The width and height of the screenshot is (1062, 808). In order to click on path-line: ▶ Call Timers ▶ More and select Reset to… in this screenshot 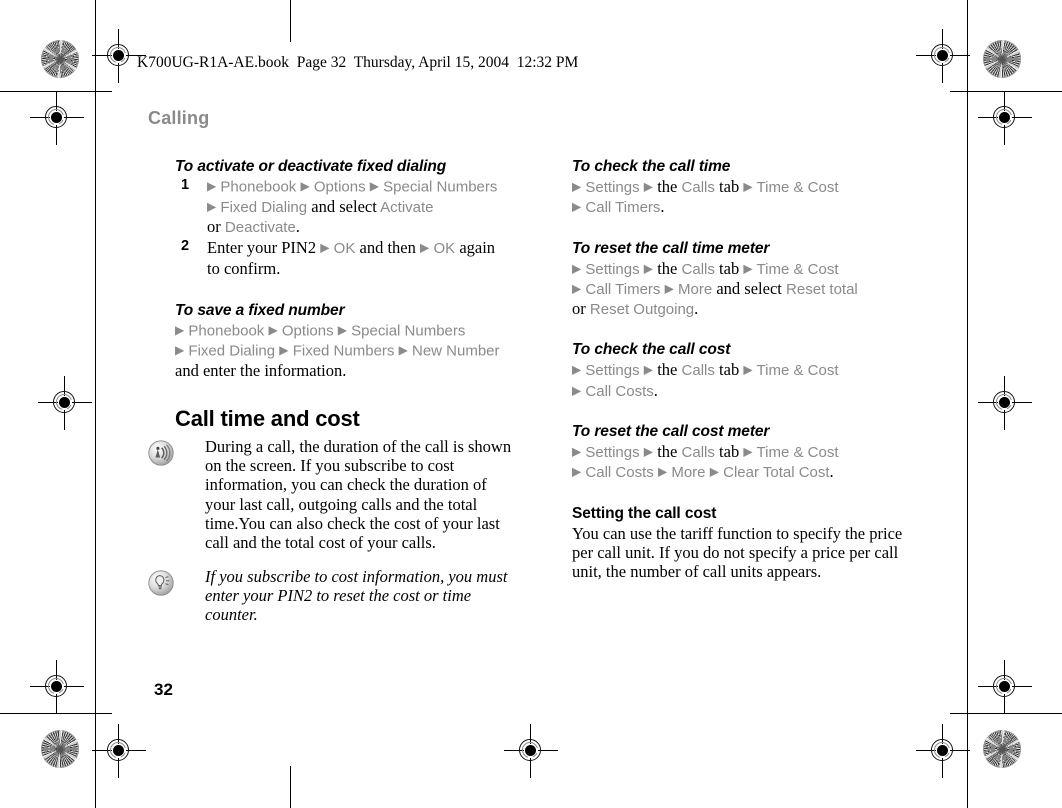, I will do `click(744, 289)`.